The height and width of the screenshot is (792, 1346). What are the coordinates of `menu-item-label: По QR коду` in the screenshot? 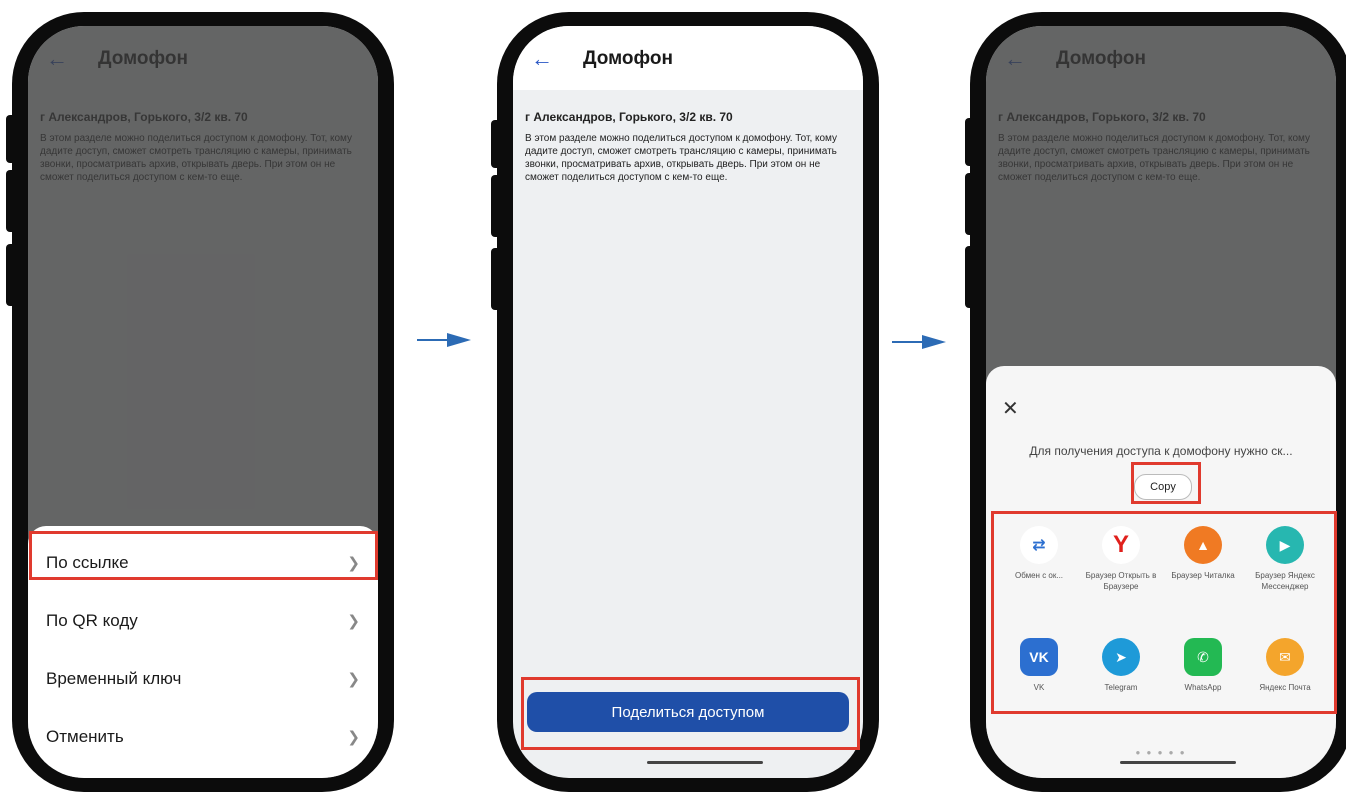 It's located at (92, 620).